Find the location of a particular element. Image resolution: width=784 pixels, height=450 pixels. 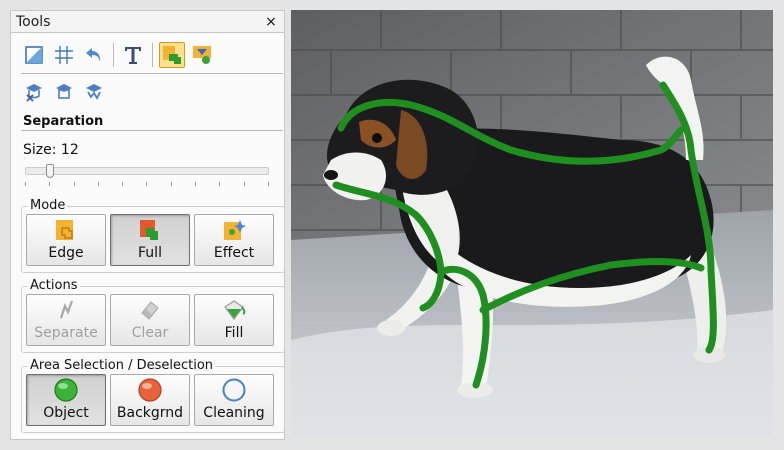

close-icon: × is located at coordinates (271, 22).